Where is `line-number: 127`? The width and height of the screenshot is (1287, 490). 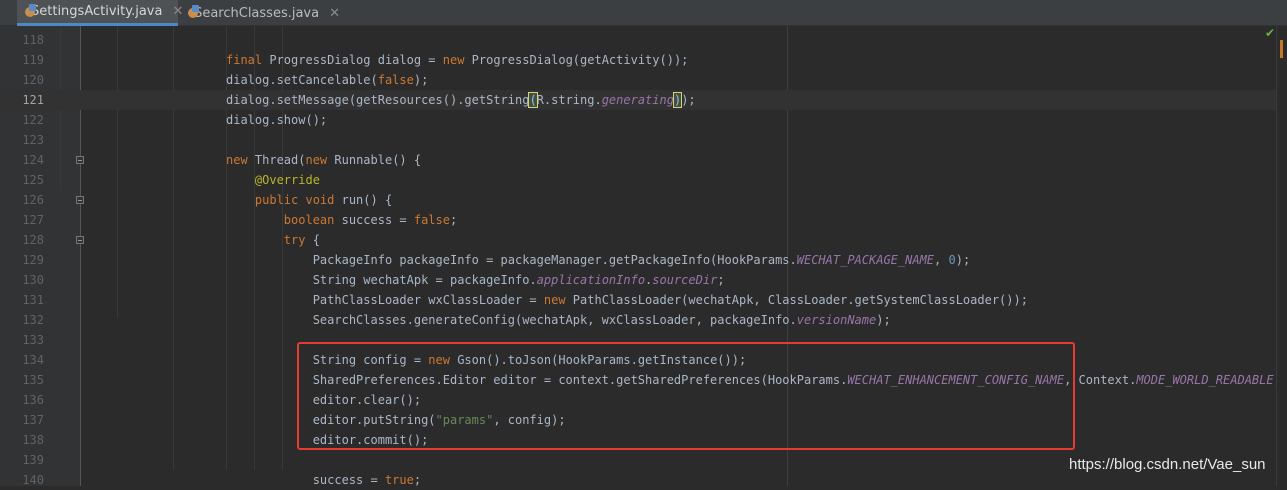
line-number: 127 is located at coordinates (22, 220).